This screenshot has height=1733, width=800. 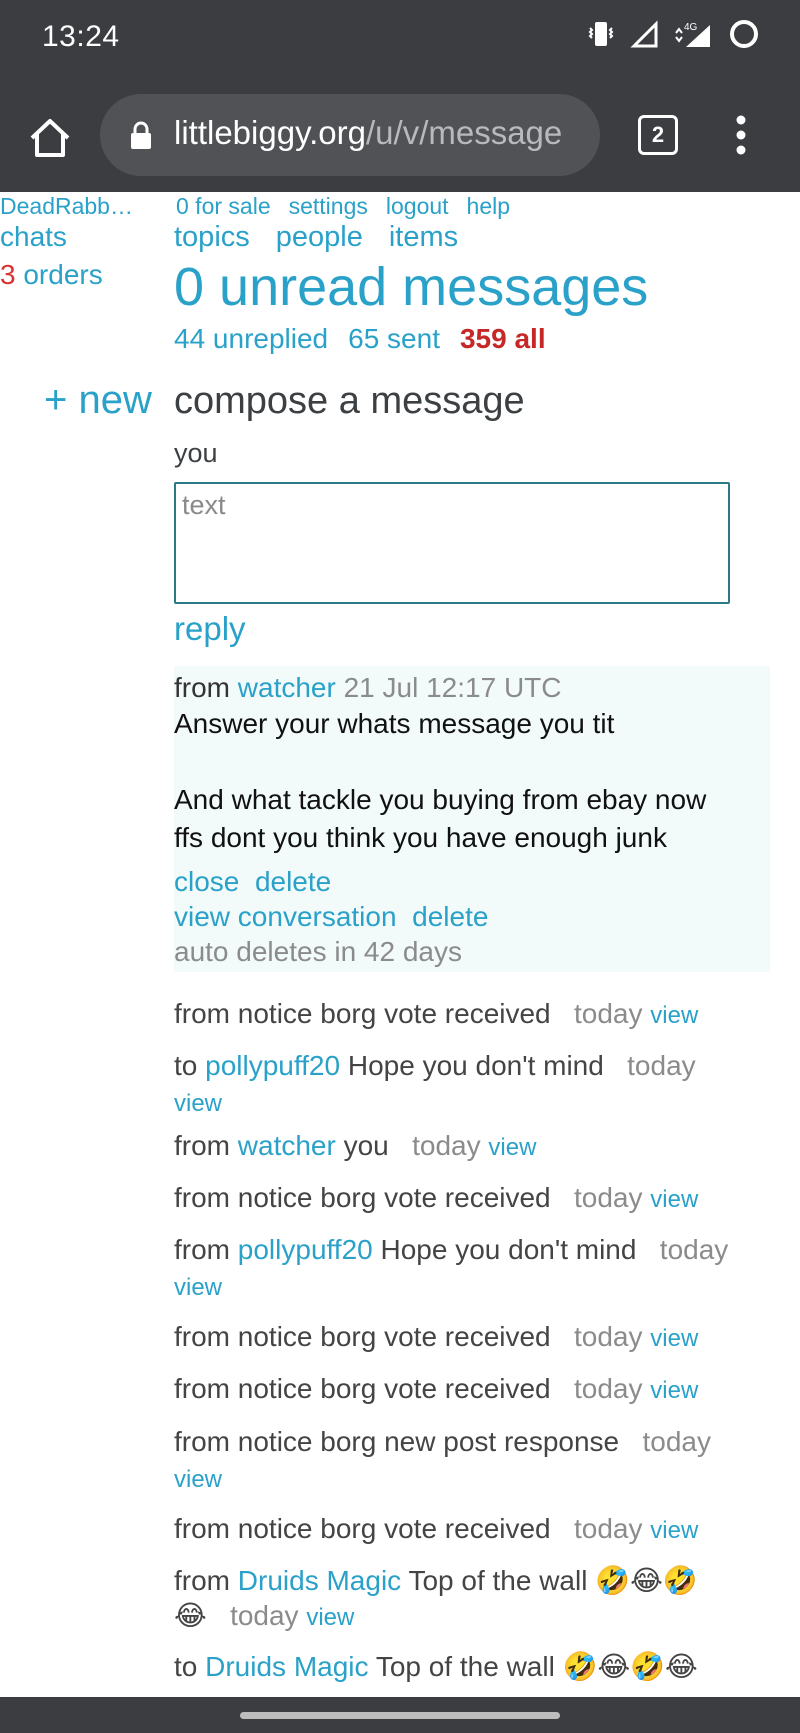 What do you see at coordinates (450, 916) in the screenshot?
I see `delete-conversation-button: delete` at bounding box center [450, 916].